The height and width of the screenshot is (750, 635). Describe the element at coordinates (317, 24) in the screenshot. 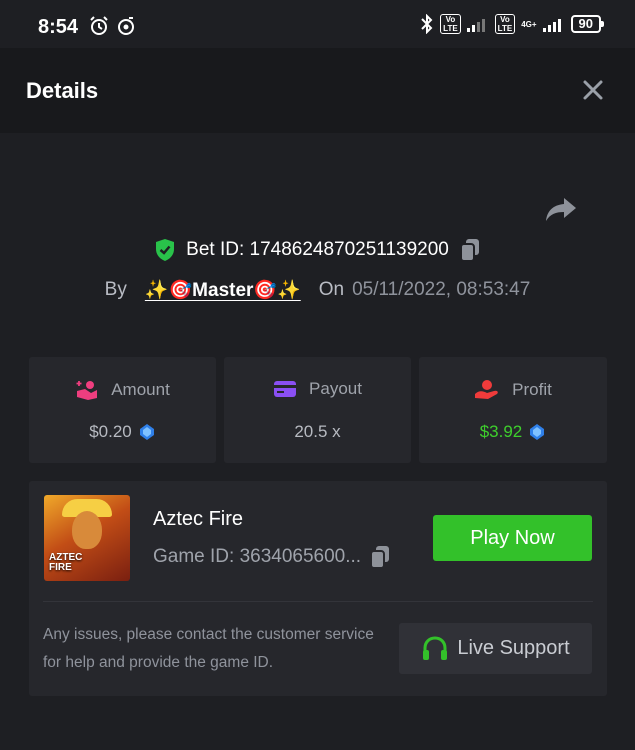

I see `status-bar: 8:54 Vo LTE Vo LTE 4G+ 90` at that location.